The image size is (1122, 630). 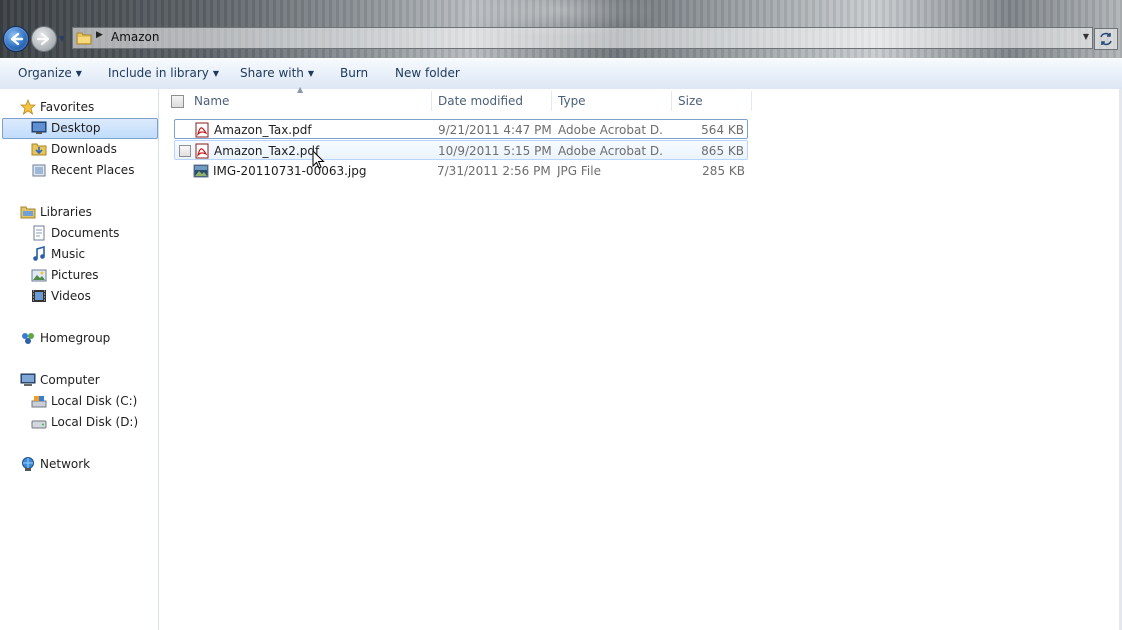 I want to click on videos-icon, so click(x=39, y=296).